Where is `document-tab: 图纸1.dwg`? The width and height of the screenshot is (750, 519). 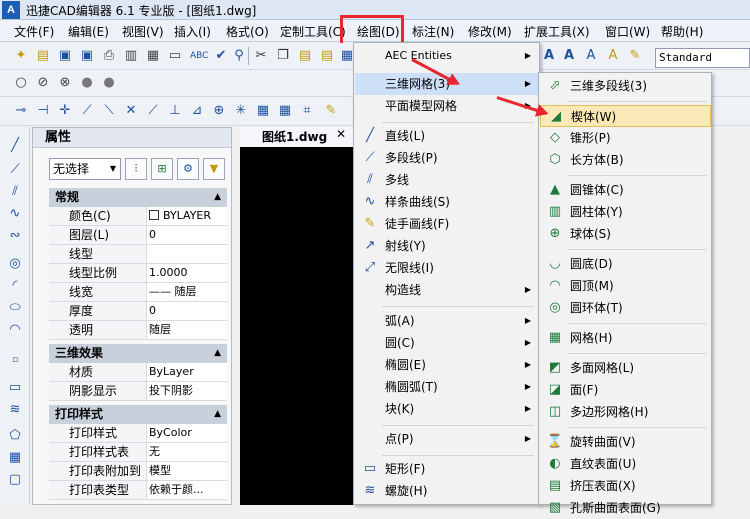 document-tab: 图纸1.dwg is located at coordinates (294, 136).